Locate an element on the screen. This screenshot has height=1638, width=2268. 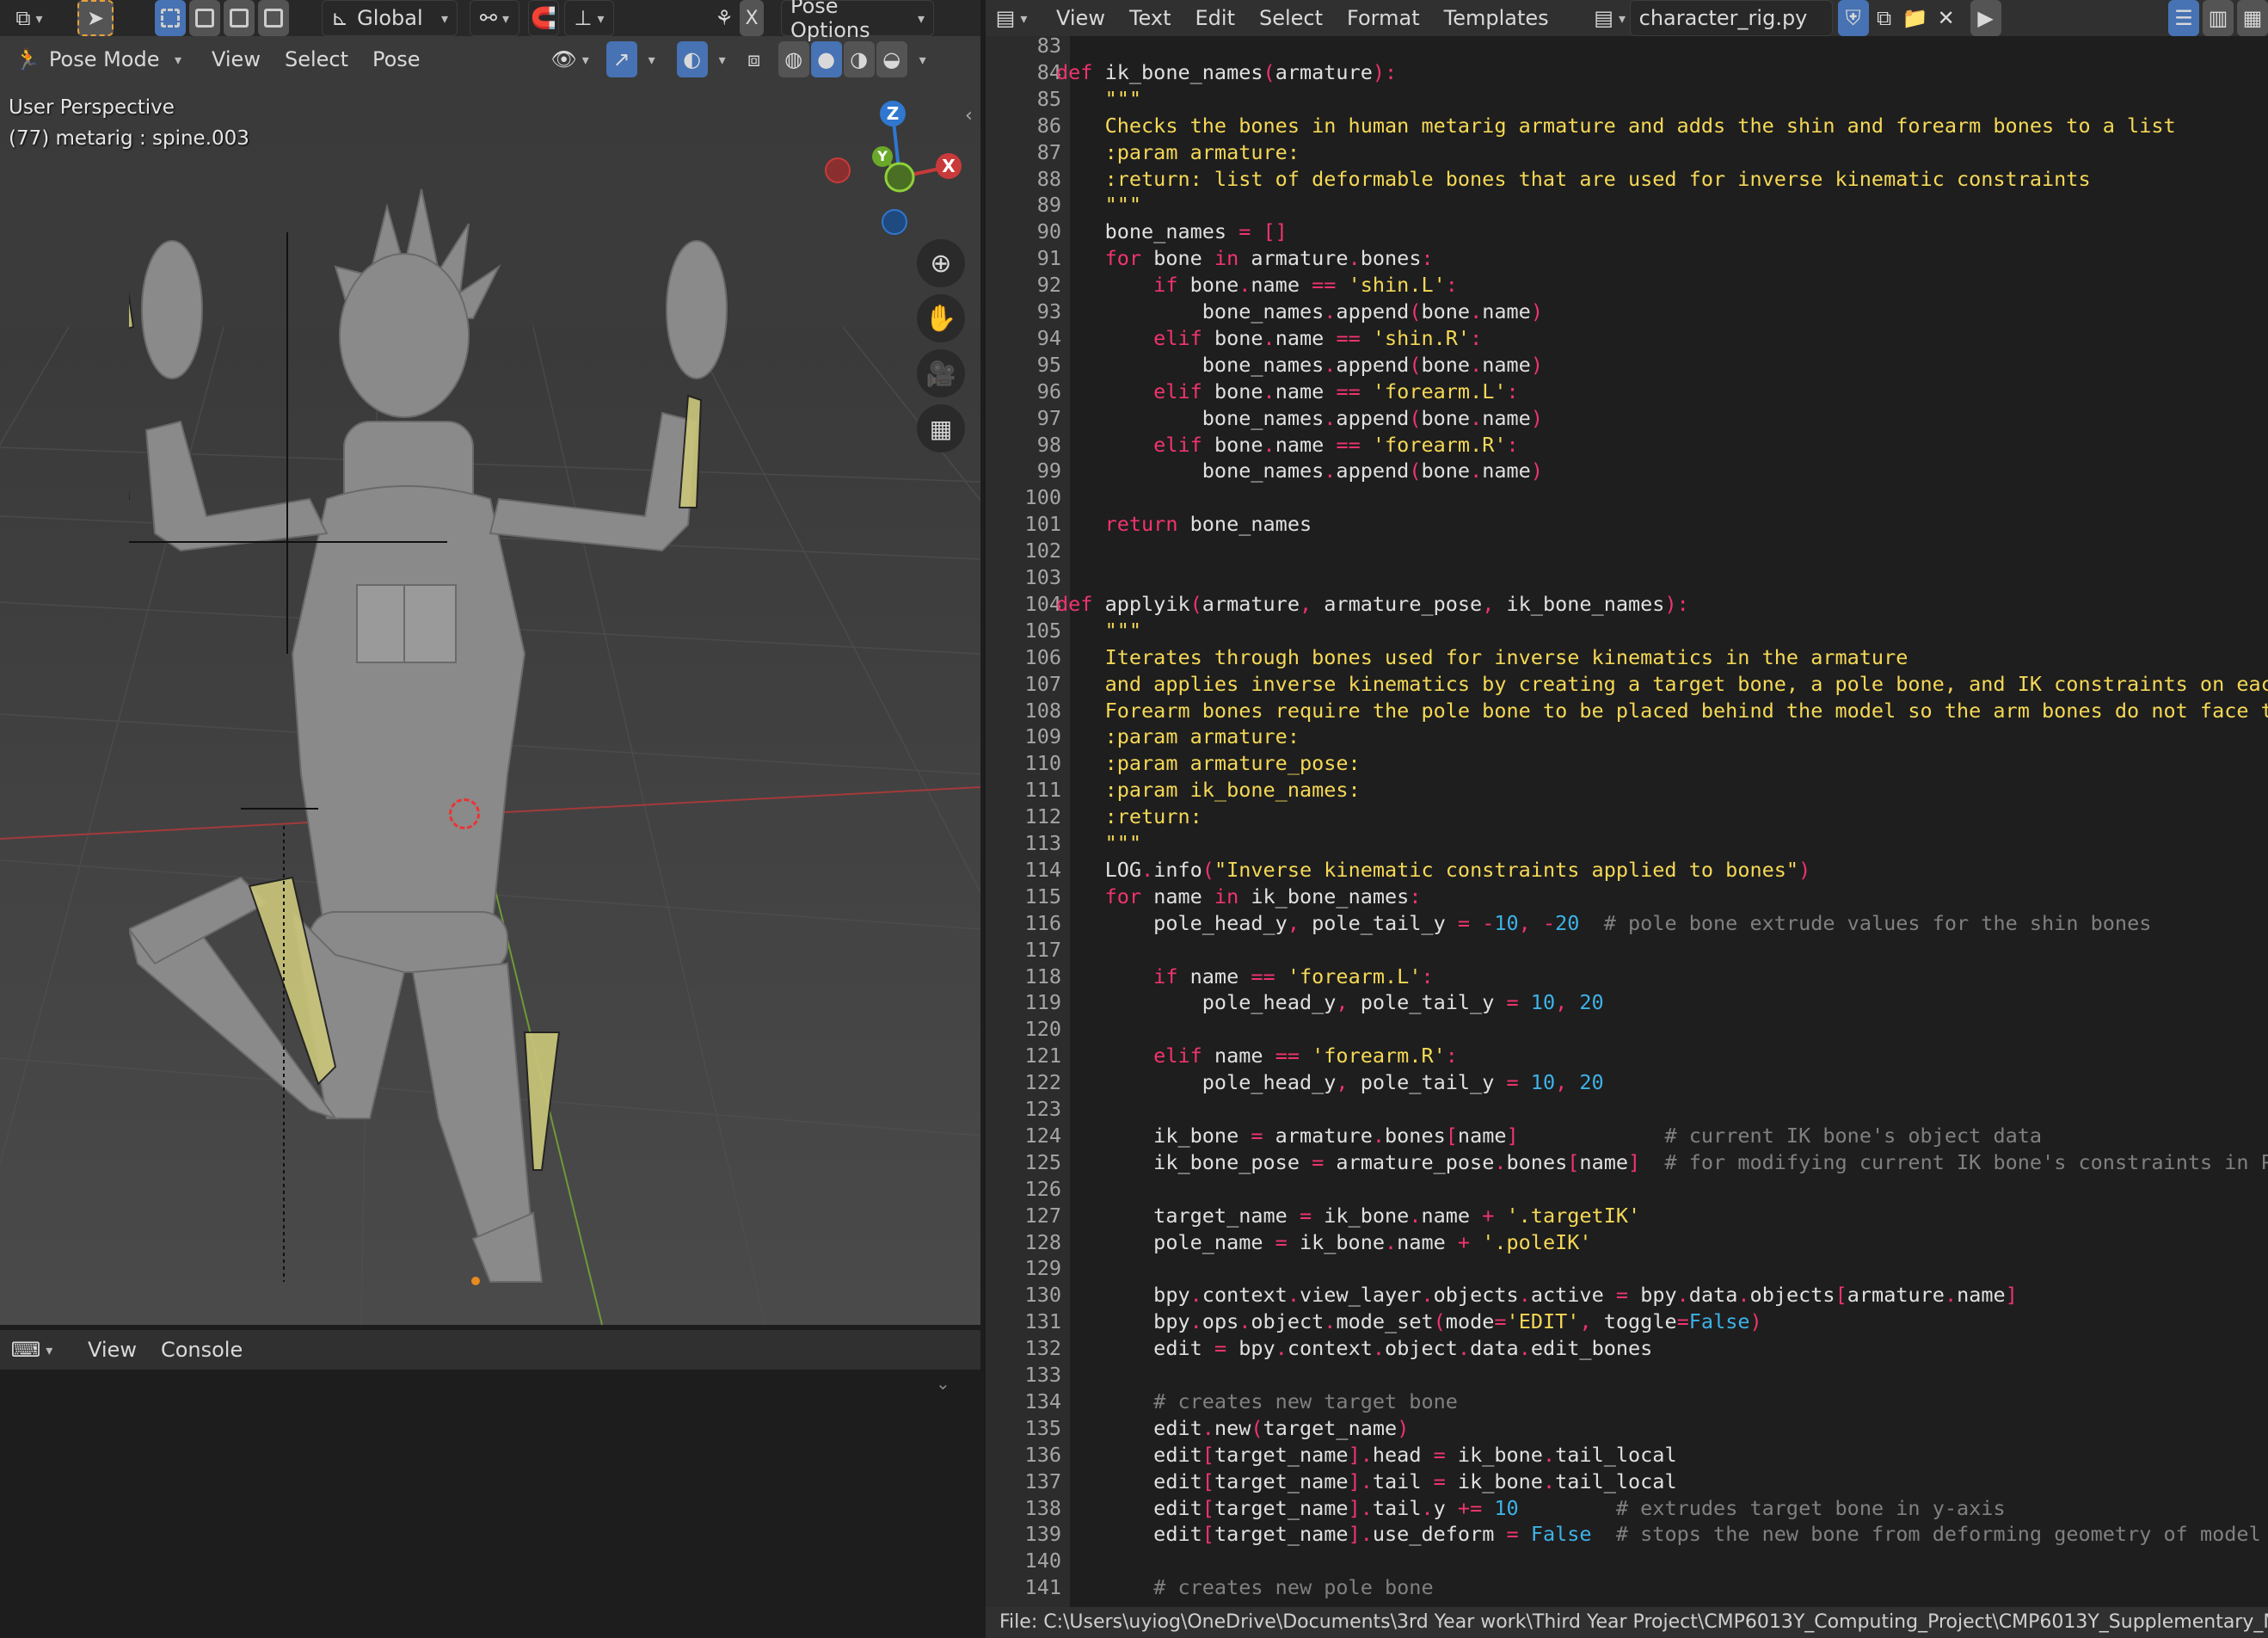
snap-toggle: 🧲 is located at coordinates (543, 18).